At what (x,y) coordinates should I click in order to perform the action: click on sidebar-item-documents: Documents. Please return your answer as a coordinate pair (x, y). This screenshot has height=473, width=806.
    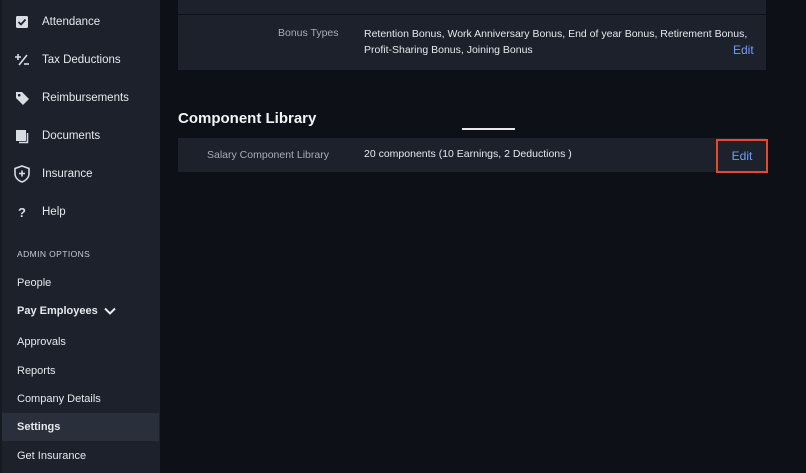
    Looking at the image, I should click on (80, 136).